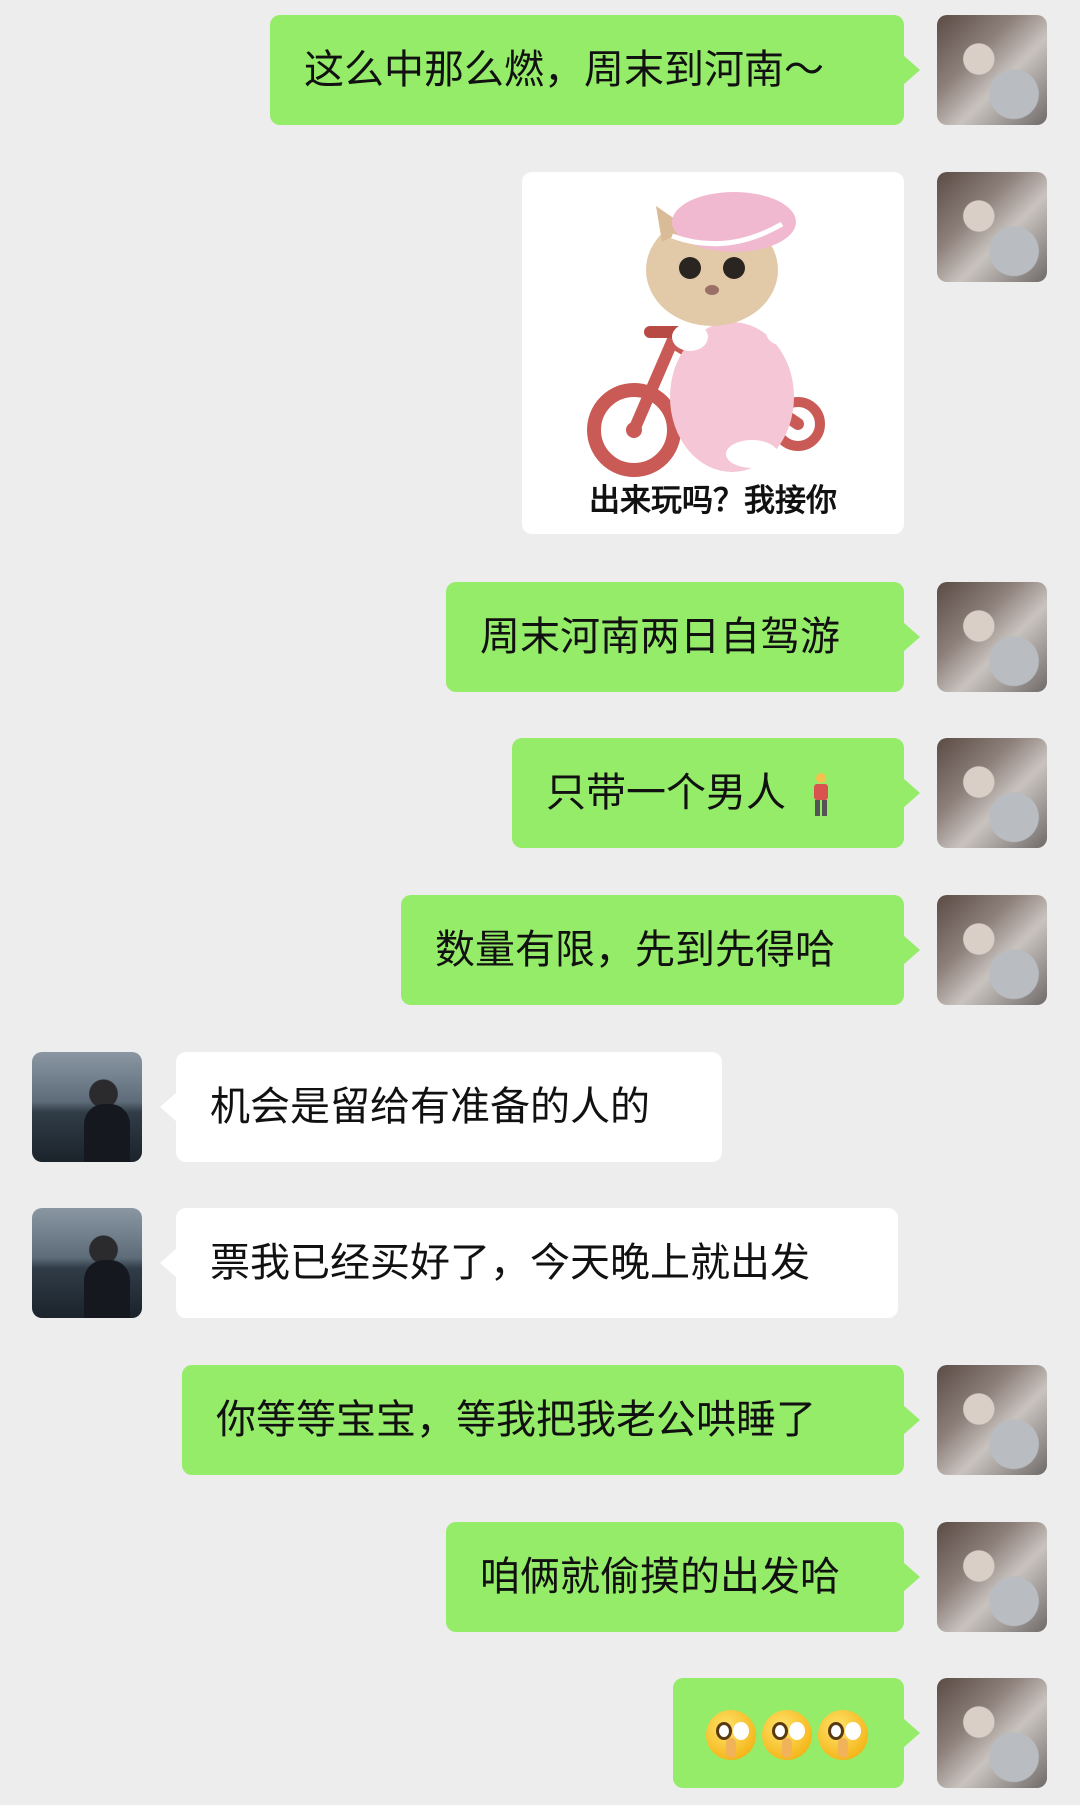 The width and height of the screenshot is (1080, 1805). I want to click on message-bubble: 周末河南两日自驾游, so click(683, 637).